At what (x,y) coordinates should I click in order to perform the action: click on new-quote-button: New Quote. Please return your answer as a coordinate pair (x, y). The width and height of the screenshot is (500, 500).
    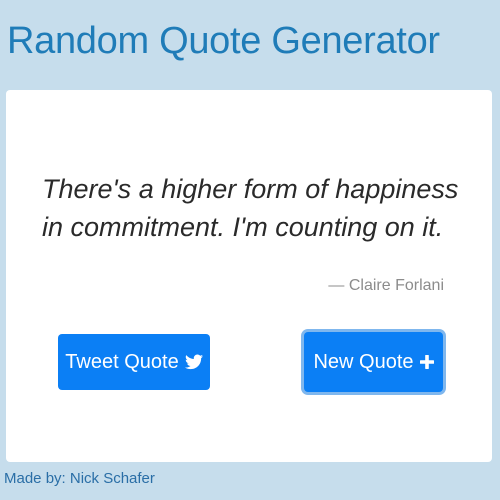
    Looking at the image, I should click on (373, 362).